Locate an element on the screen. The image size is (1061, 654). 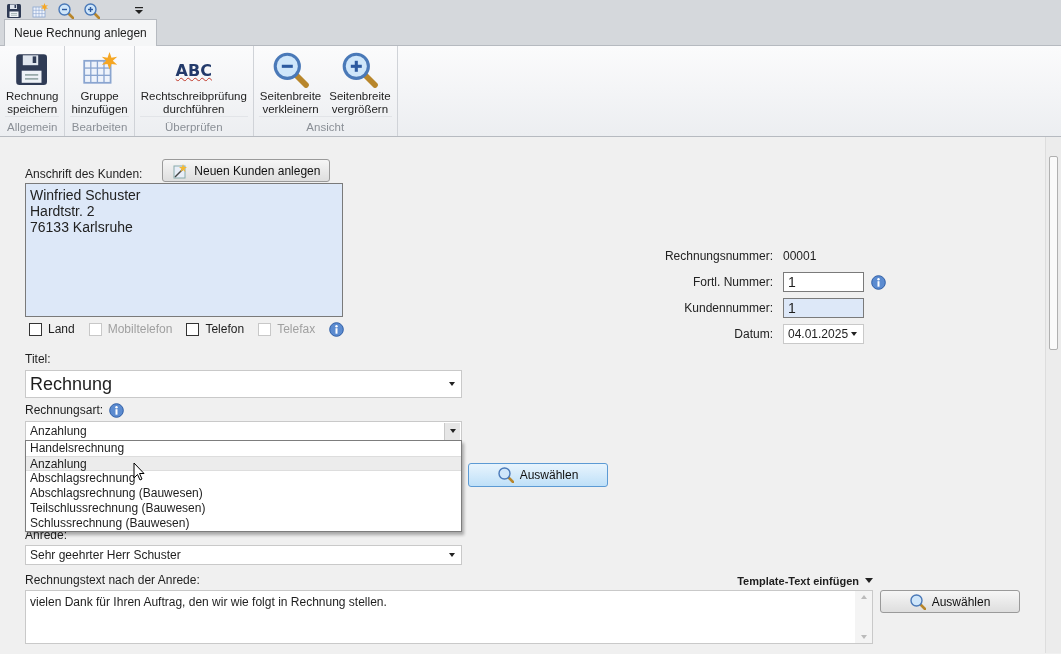
wand-icon is located at coordinates (180, 170).